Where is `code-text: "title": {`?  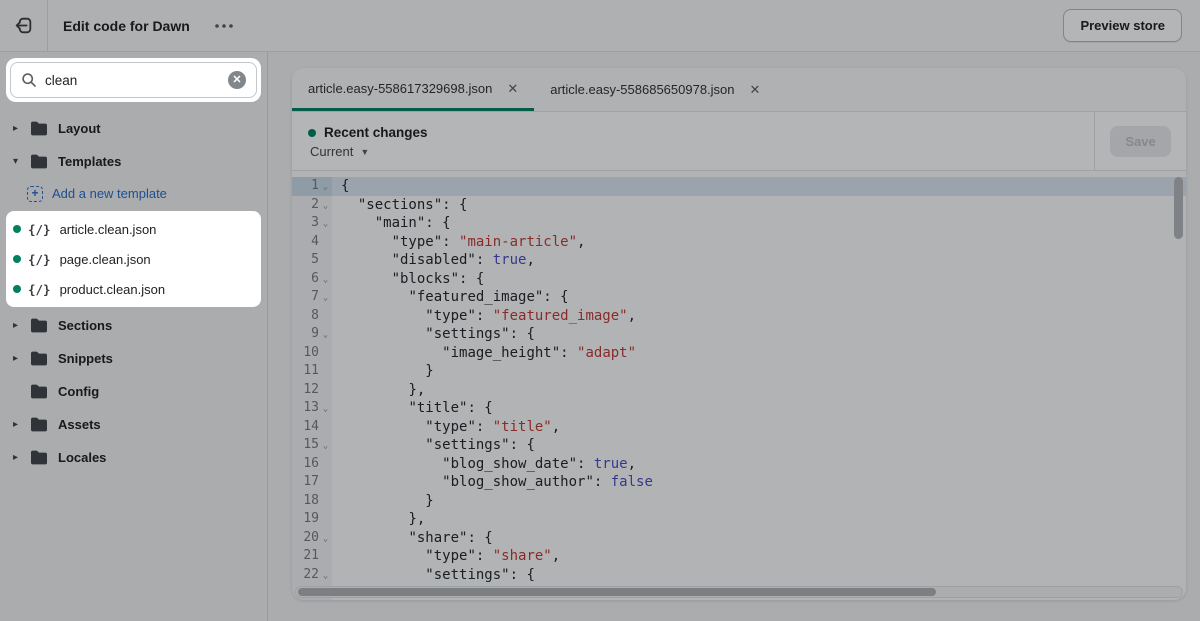
code-text: "title": { is located at coordinates (412, 408).